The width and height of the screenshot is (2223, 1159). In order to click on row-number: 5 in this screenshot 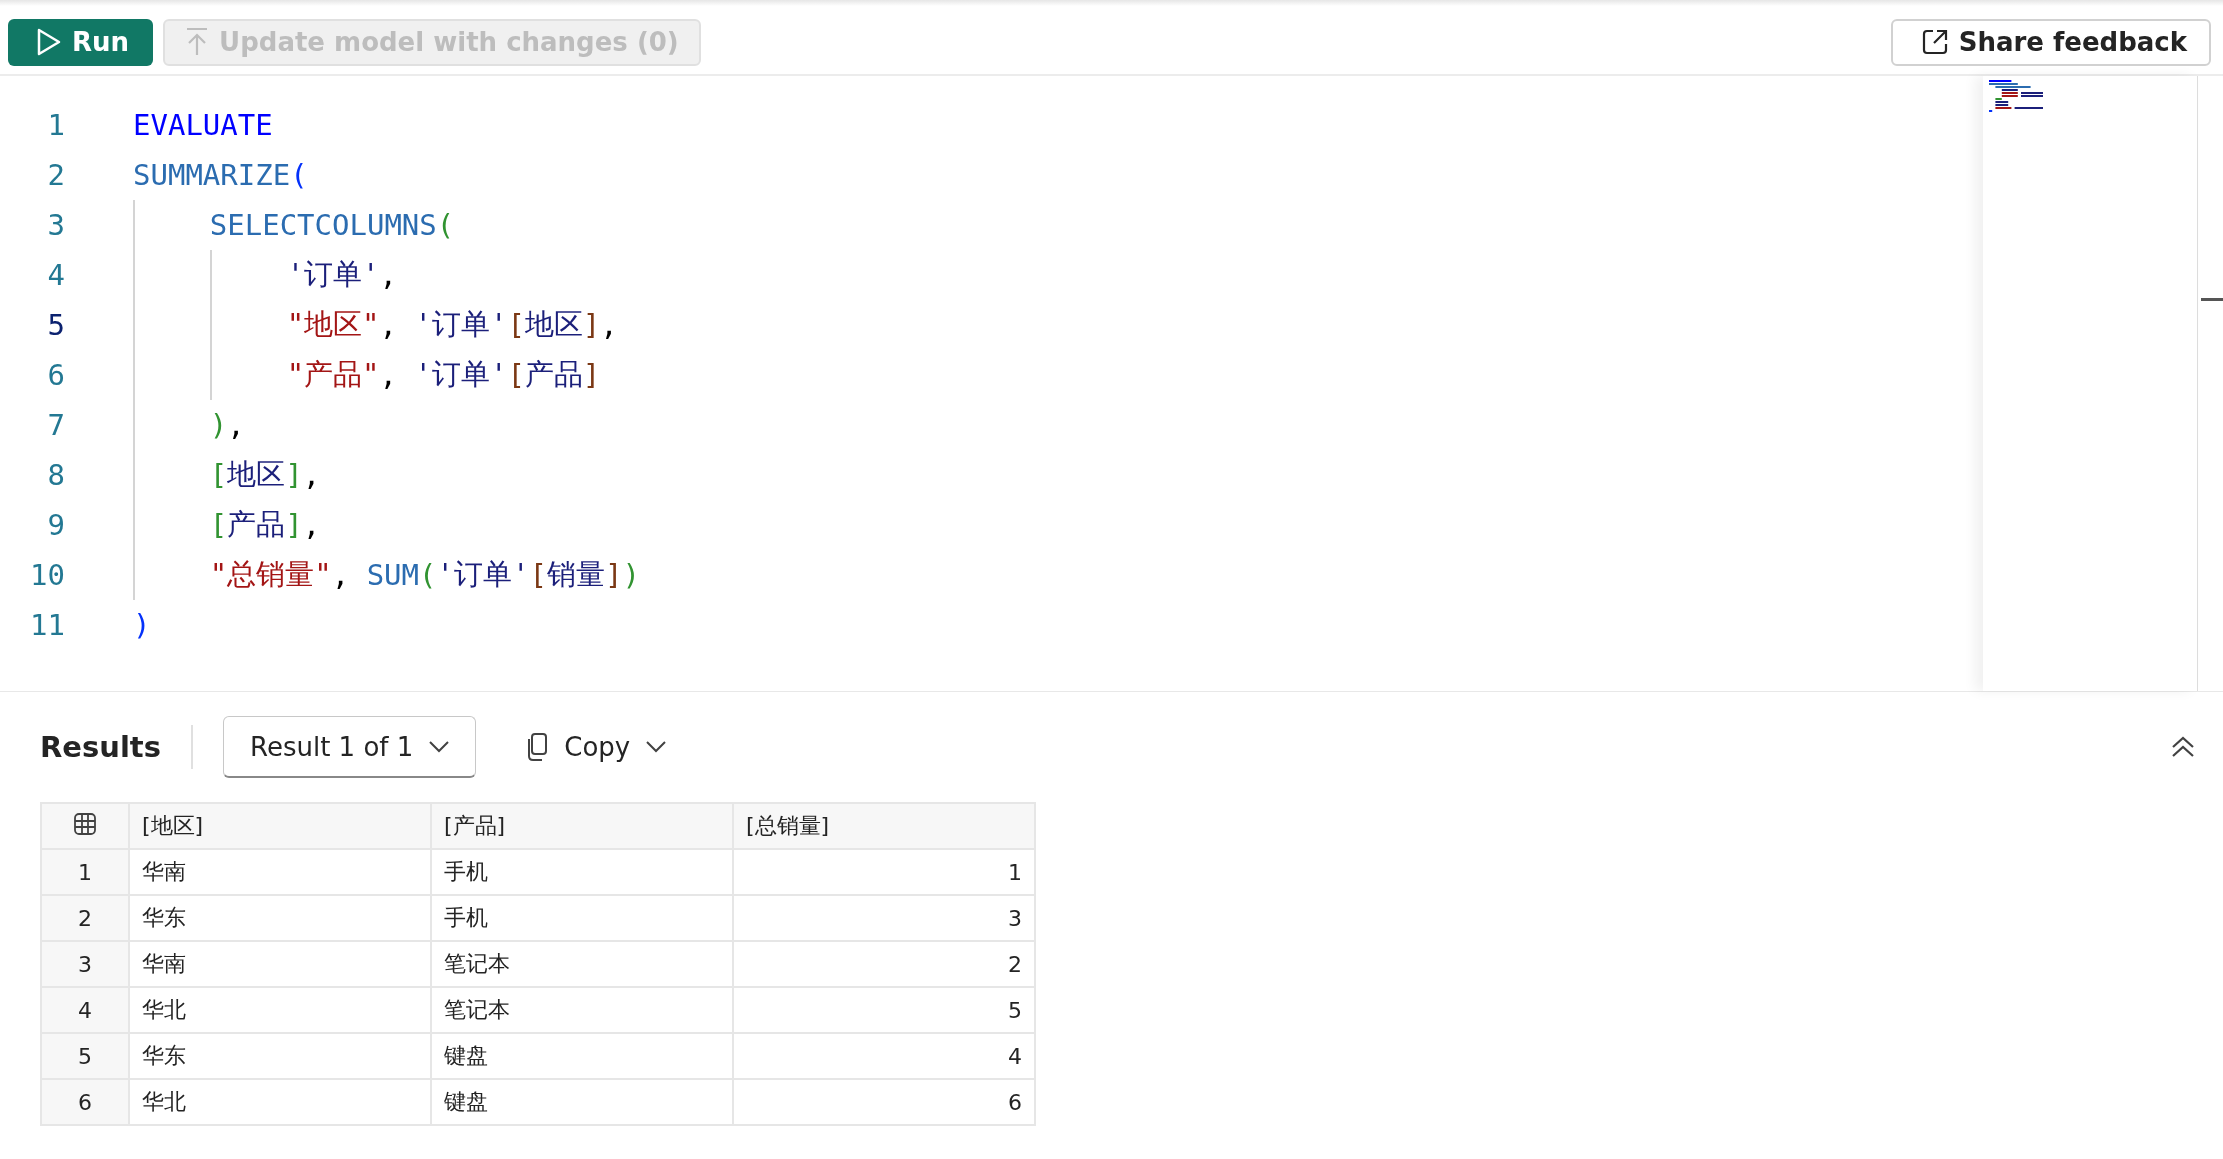, I will do `click(85, 1056)`.